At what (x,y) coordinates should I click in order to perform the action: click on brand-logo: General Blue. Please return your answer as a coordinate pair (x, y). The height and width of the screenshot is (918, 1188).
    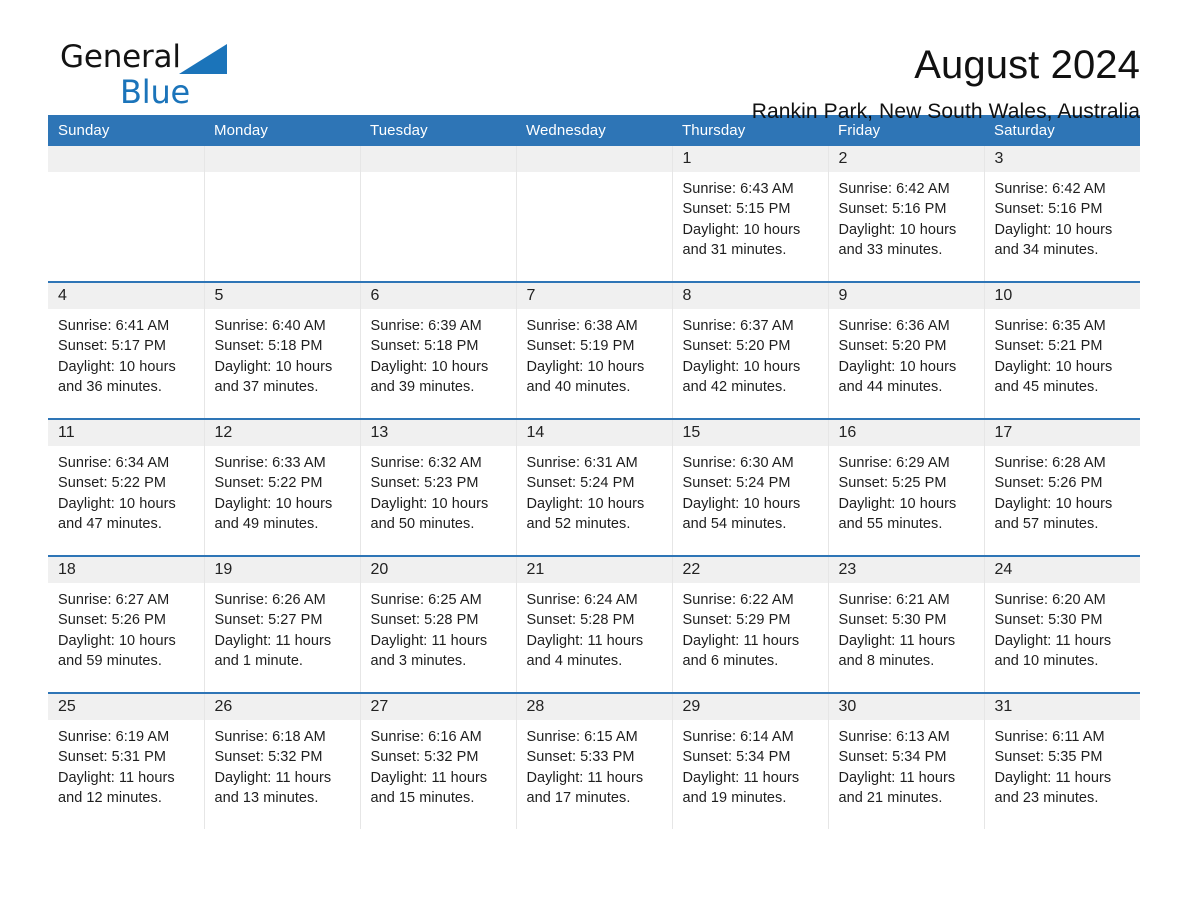
    Looking at the image, I should click on (155, 82).